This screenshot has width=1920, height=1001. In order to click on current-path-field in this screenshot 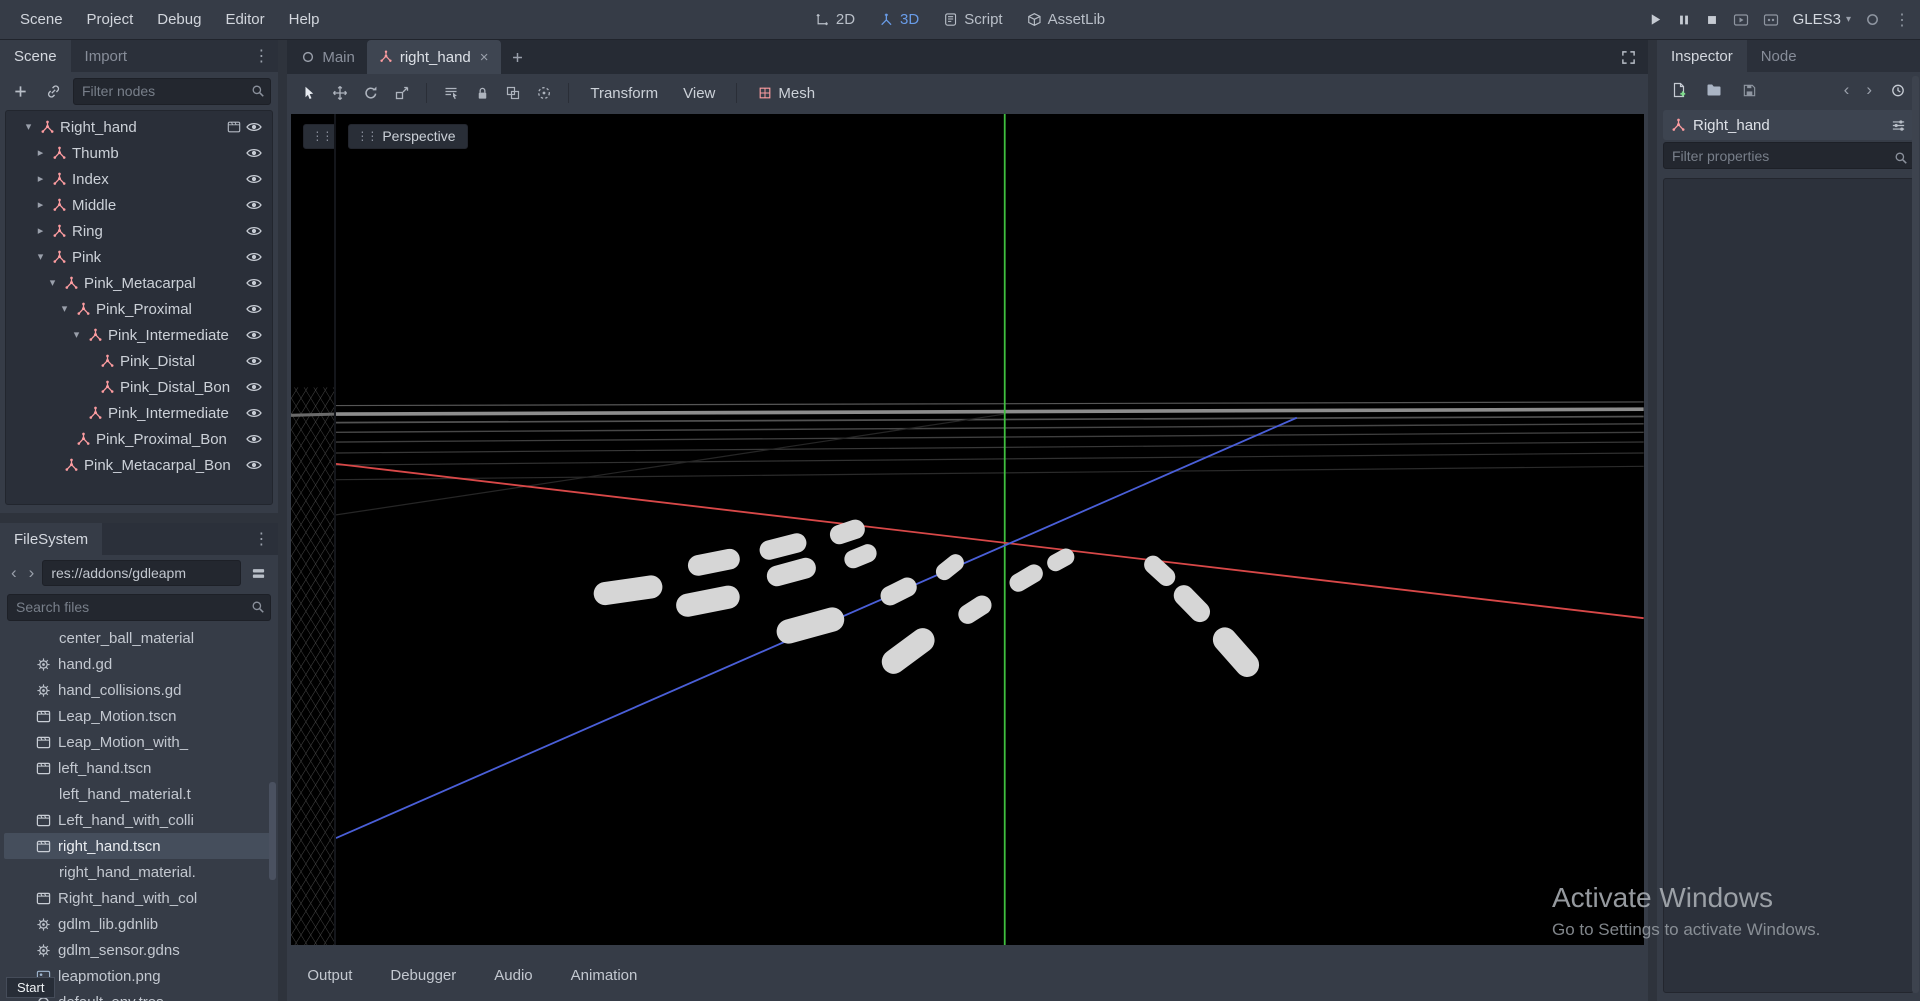, I will do `click(142, 573)`.